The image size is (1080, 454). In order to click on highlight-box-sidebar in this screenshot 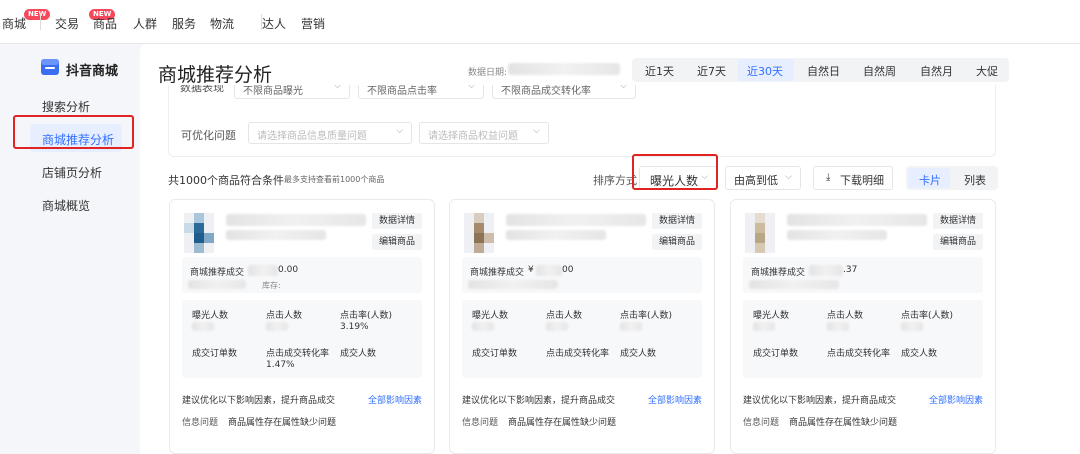, I will do `click(73, 132)`.